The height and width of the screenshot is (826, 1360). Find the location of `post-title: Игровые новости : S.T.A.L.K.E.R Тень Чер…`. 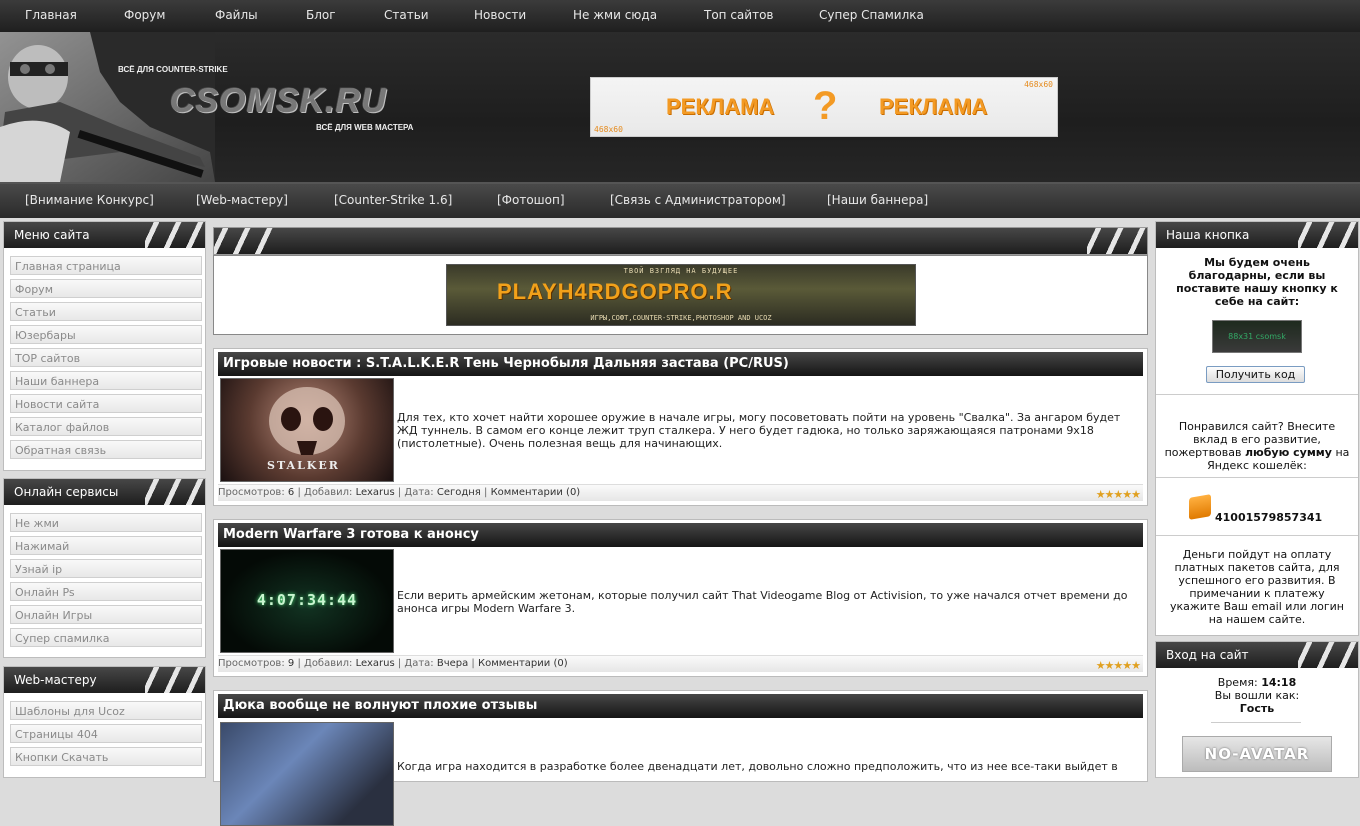

post-title: Игровые новости : S.T.A.L.K.E.R Тень Чер… is located at coordinates (680, 364).